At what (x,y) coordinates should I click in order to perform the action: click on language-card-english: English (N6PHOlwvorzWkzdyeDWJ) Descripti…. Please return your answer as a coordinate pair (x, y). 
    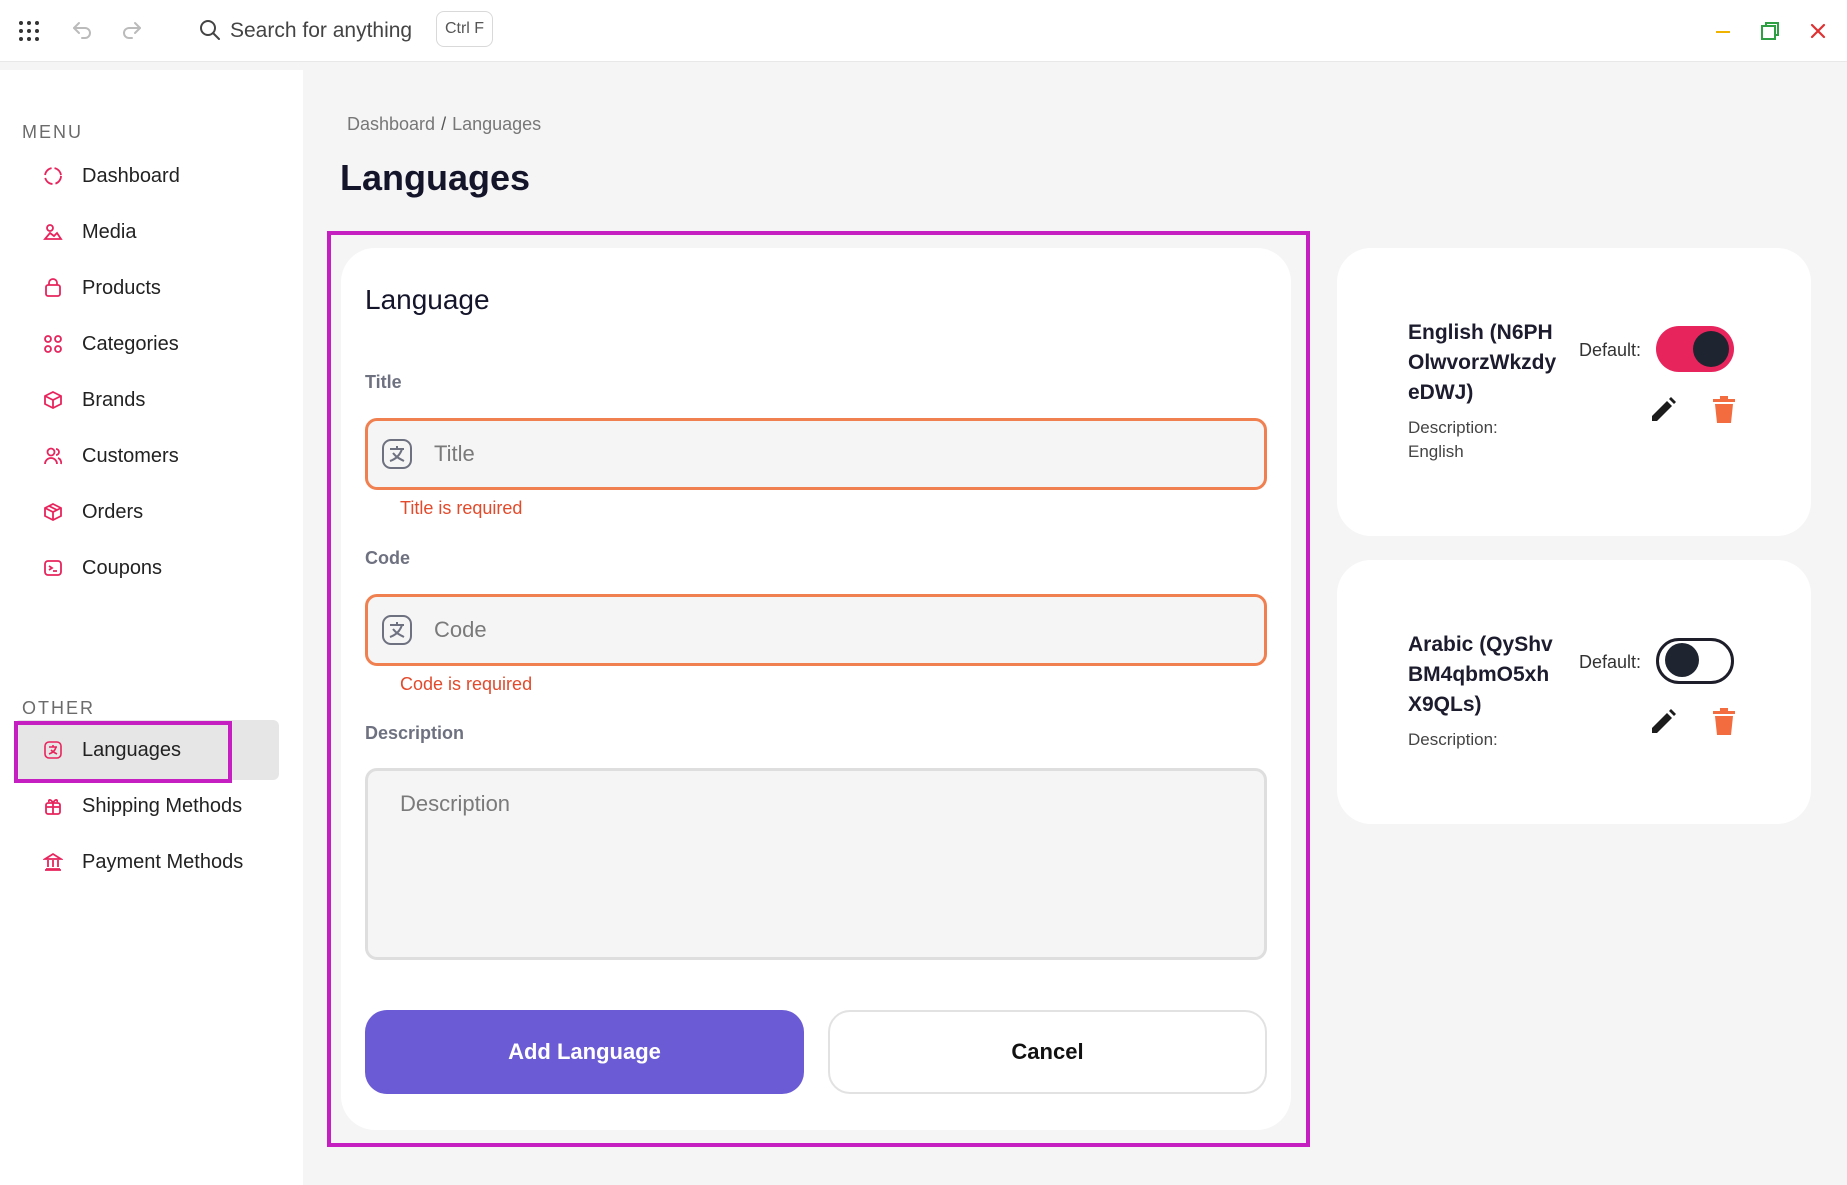
    Looking at the image, I should click on (1574, 392).